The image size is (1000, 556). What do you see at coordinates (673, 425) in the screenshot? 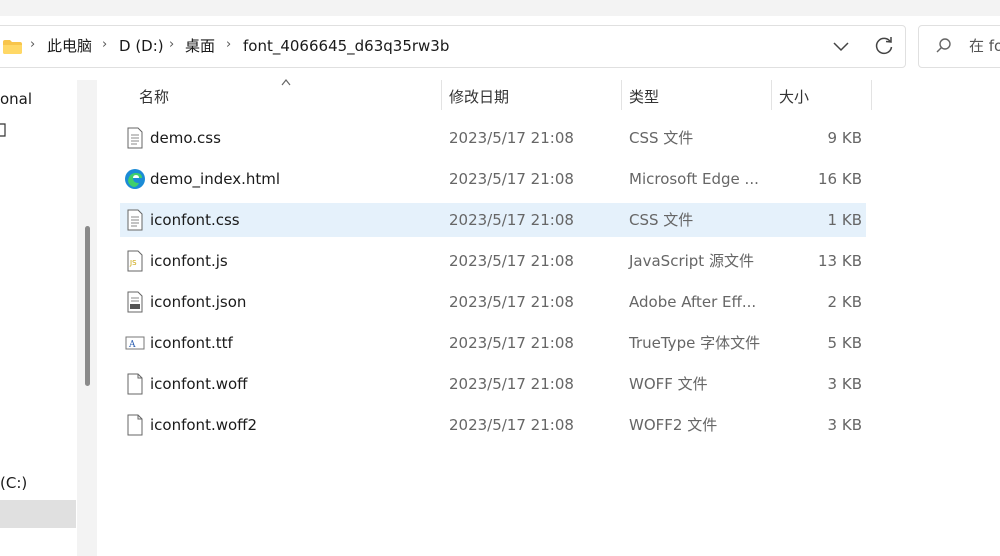
I see `file-type: WOFF2 文件` at bounding box center [673, 425].